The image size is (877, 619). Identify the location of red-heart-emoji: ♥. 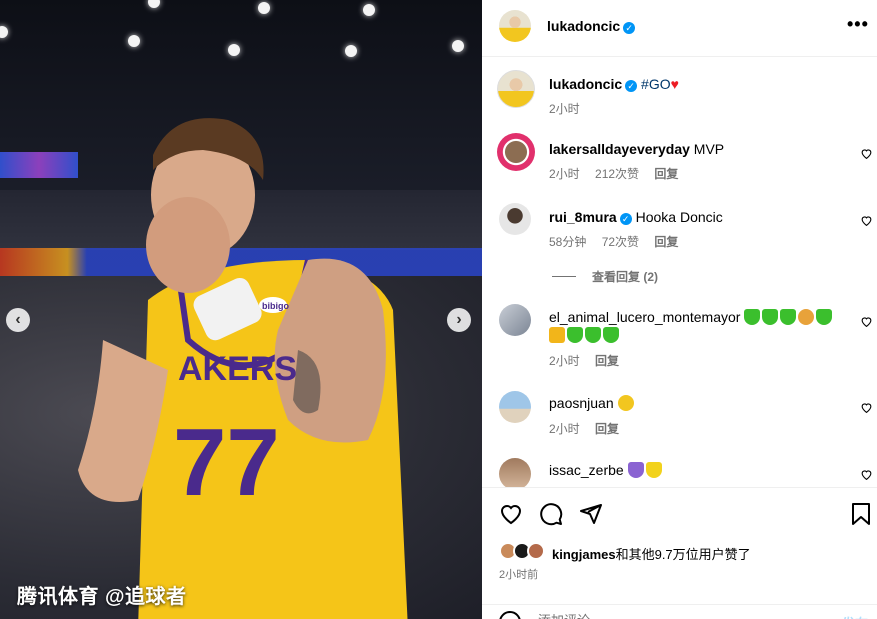
(674, 84).